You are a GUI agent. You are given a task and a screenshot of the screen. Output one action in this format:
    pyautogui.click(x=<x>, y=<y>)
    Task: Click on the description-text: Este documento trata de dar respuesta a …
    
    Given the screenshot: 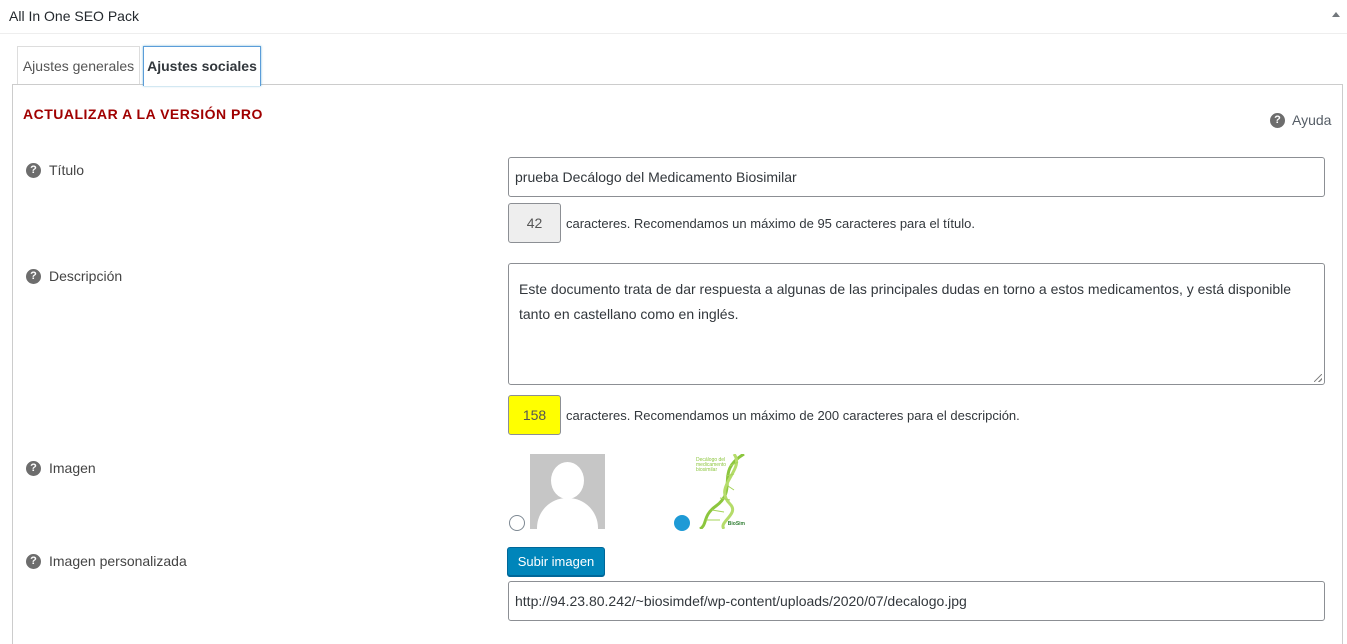 What is the action you would take?
    pyautogui.click(x=905, y=301)
    